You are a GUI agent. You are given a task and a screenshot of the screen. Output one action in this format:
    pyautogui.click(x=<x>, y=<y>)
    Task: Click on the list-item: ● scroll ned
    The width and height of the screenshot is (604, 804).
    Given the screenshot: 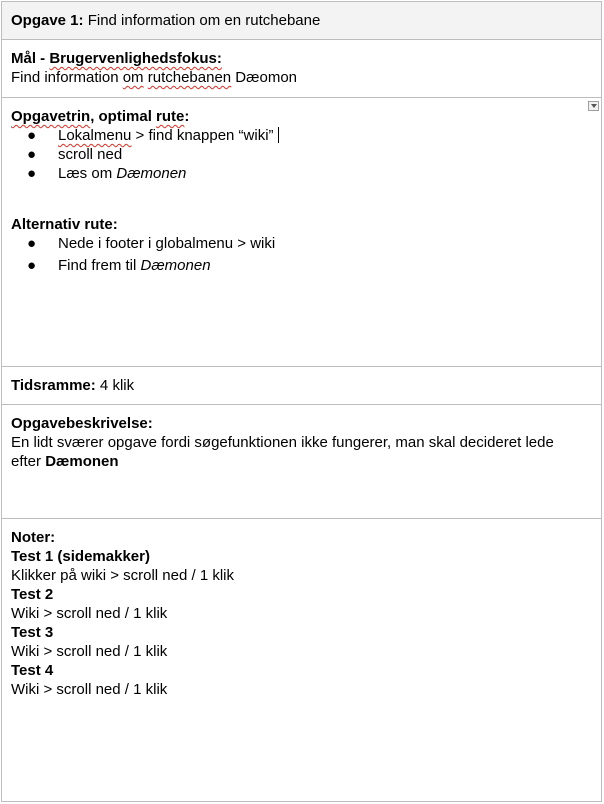 What is the action you would take?
    pyautogui.click(x=301, y=154)
    